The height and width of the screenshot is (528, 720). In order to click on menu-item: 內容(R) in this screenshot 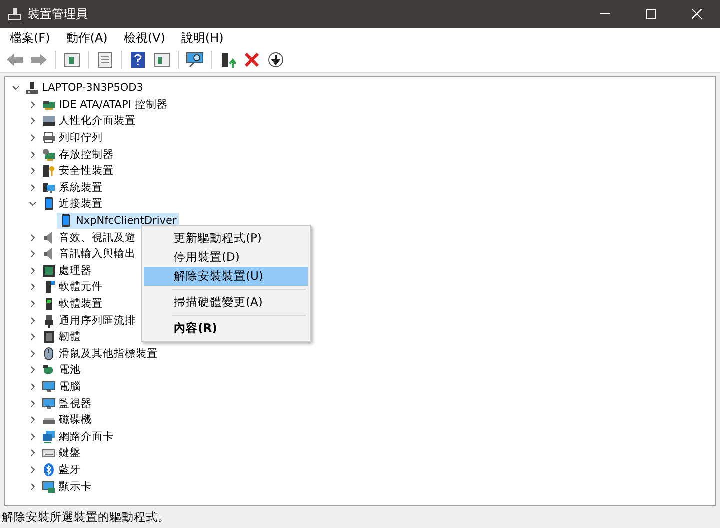, I will do `click(226, 328)`.